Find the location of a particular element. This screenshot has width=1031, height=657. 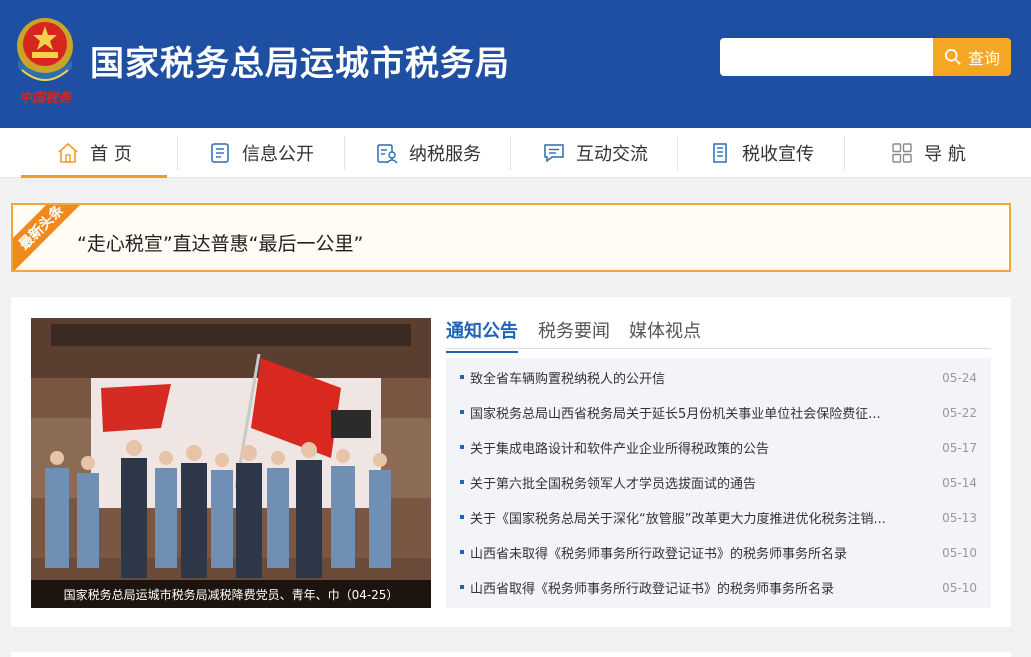

news-title: 致全省车辆购置税纳税人的公开信 is located at coordinates (692, 377).